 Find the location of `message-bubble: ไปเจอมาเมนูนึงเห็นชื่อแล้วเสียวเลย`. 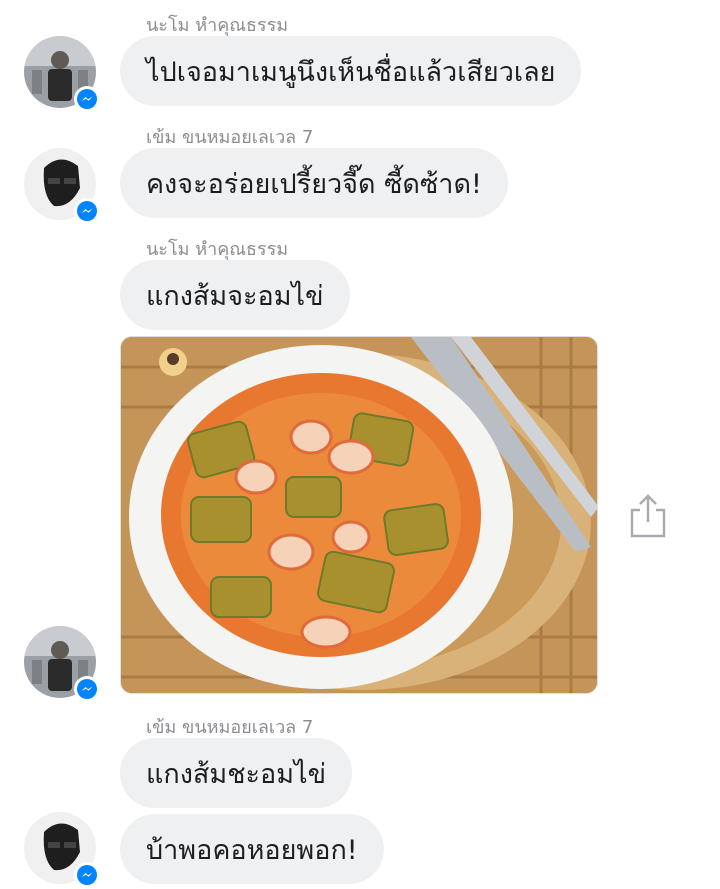

message-bubble: ไปเจอมาเมนูนึงเห็นชื่อแล้วเสียวเลย is located at coordinates (351, 71).